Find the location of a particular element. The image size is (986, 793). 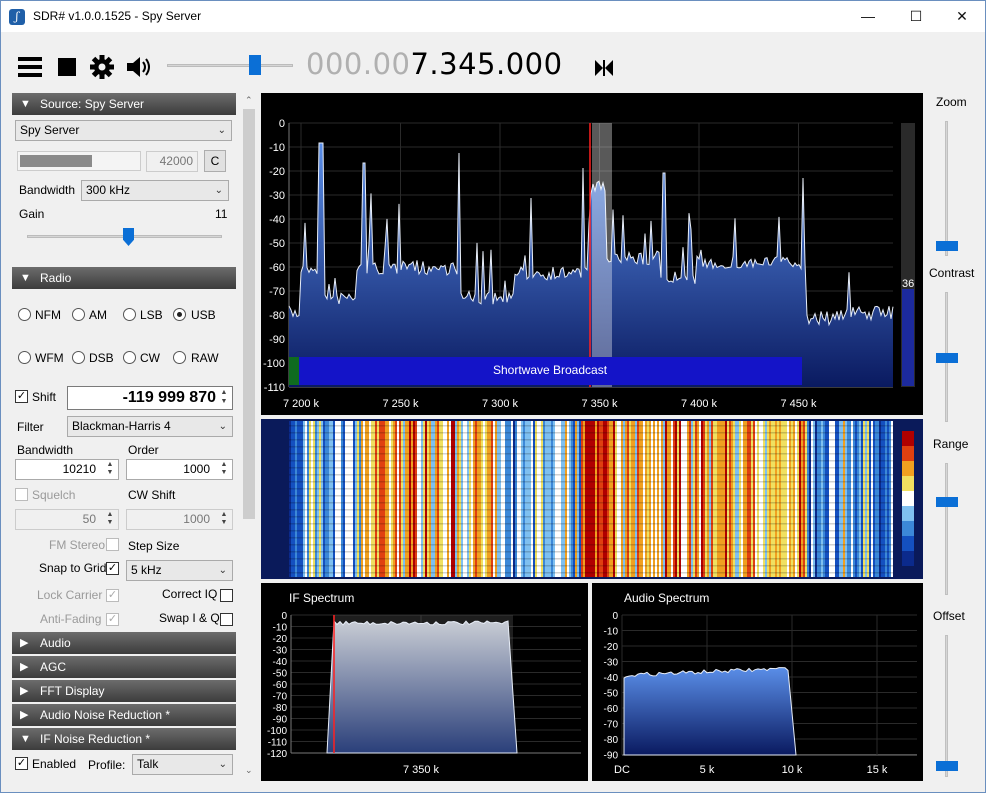

x-tick-label: 7 350 k is located at coordinates (421, 770).